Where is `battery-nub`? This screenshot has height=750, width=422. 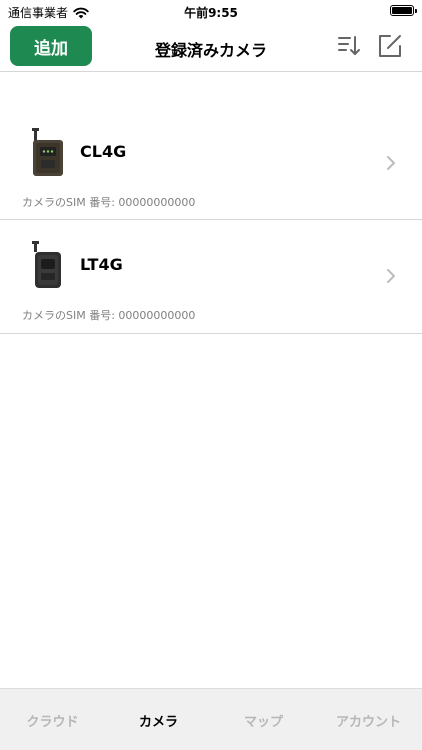
battery-nub is located at coordinates (416, 11).